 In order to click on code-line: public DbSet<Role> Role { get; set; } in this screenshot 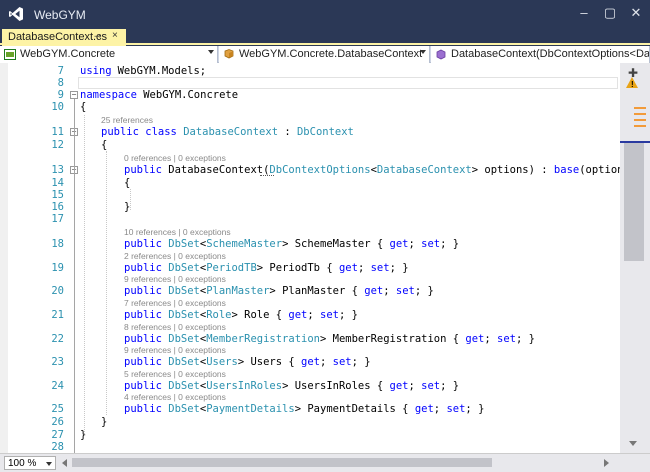, I will do `click(241, 315)`.